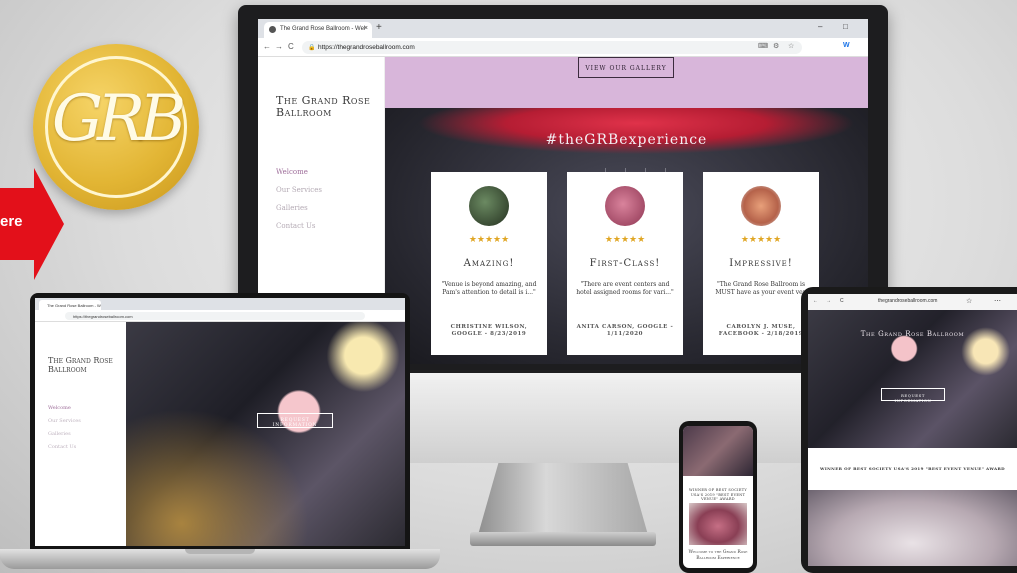  What do you see at coordinates (299, 190) in the screenshot?
I see `nav-our-services: Our Services` at bounding box center [299, 190].